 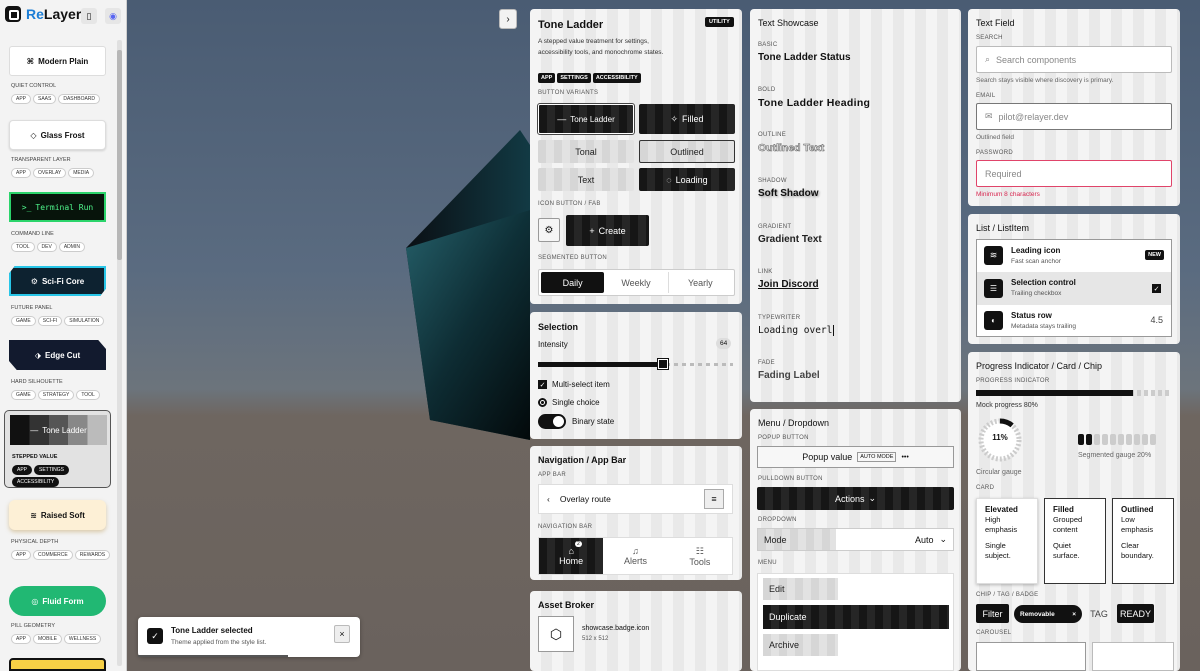 I want to click on tag-icon: ⬗, so click(x=38, y=355).